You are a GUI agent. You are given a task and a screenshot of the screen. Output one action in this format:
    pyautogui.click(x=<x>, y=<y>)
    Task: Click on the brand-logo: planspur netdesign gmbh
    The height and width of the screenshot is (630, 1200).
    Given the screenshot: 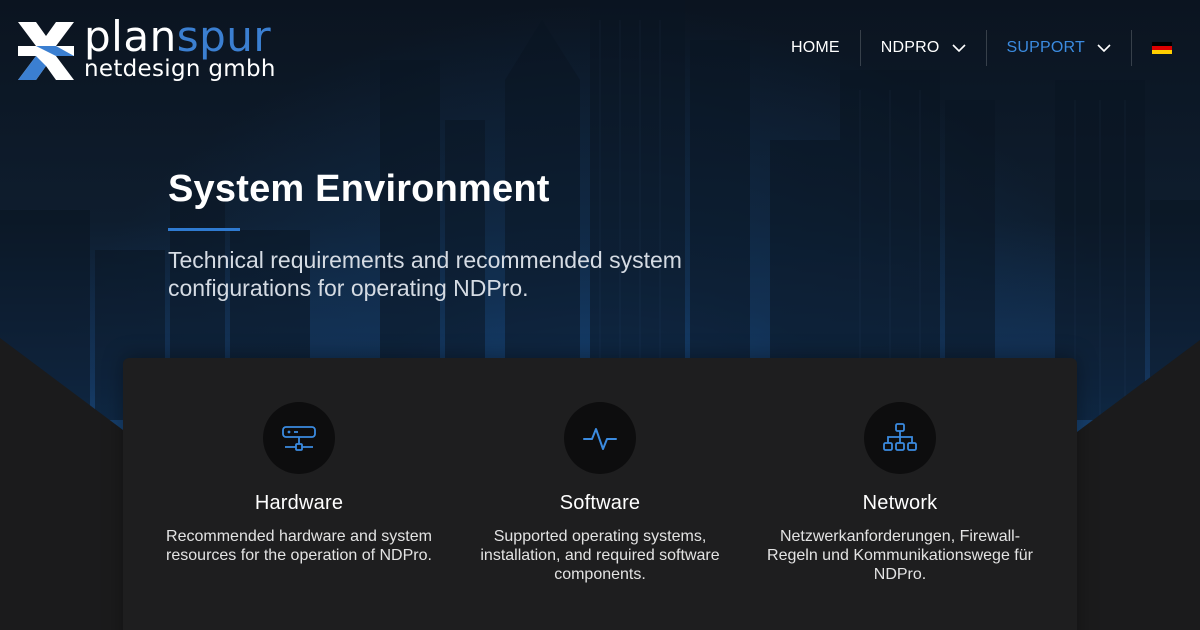 What is the action you would take?
    pyautogui.click(x=147, y=48)
    